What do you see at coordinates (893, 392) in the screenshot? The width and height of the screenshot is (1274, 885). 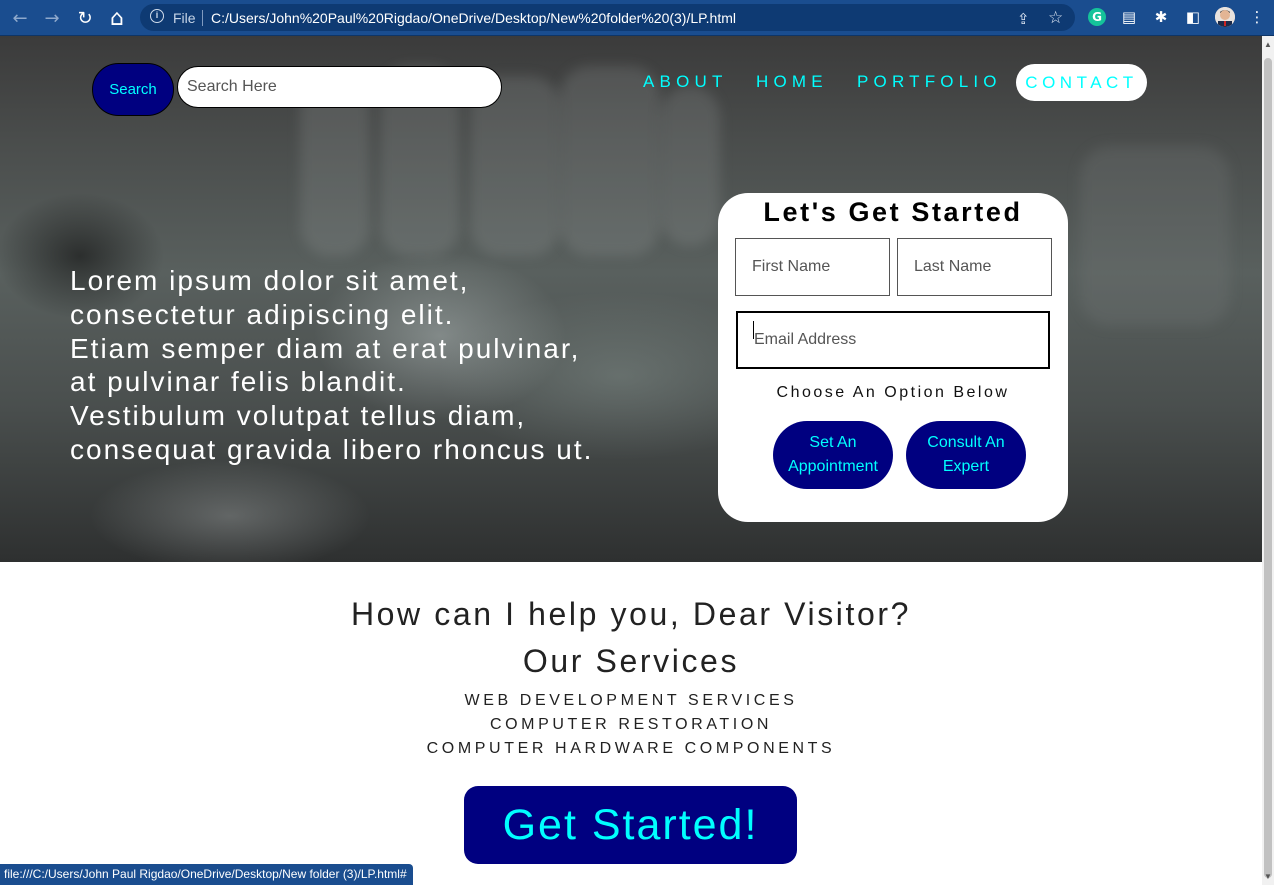 I see `choose-option-label: Choose An Option Below` at bounding box center [893, 392].